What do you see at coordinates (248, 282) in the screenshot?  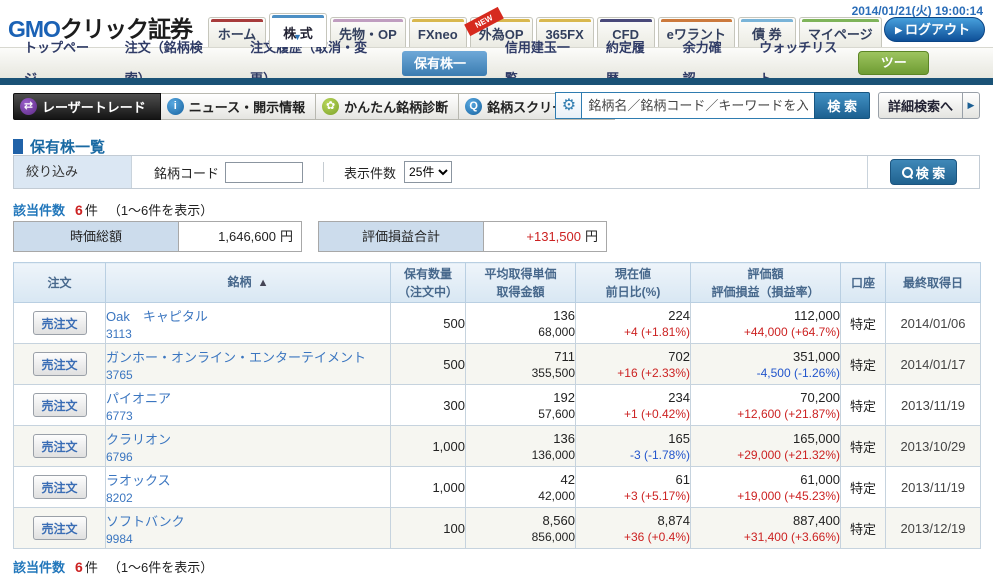 I see `header-name: 銘柄 ▲` at bounding box center [248, 282].